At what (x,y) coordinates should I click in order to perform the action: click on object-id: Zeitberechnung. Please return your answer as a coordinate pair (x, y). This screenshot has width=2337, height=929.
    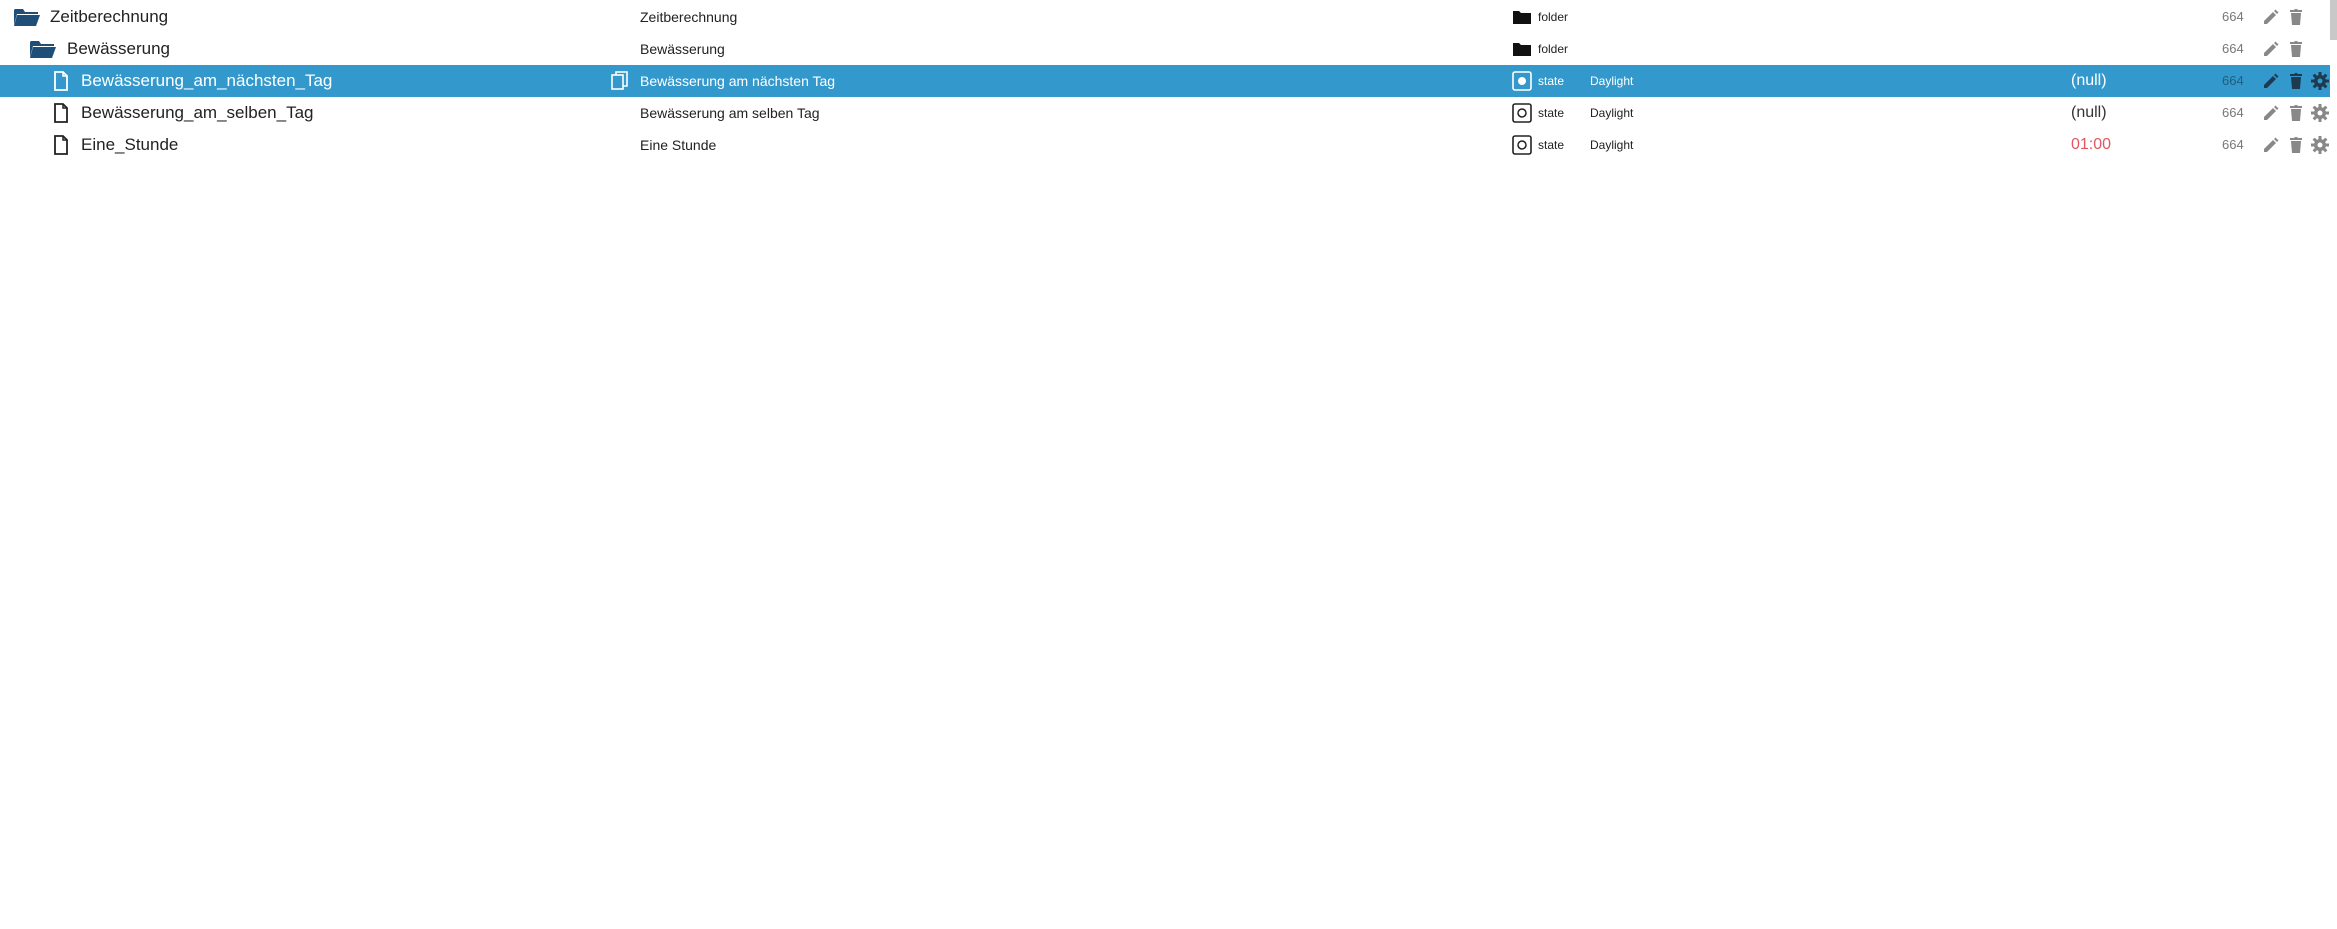
    Looking at the image, I should click on (109, 16).